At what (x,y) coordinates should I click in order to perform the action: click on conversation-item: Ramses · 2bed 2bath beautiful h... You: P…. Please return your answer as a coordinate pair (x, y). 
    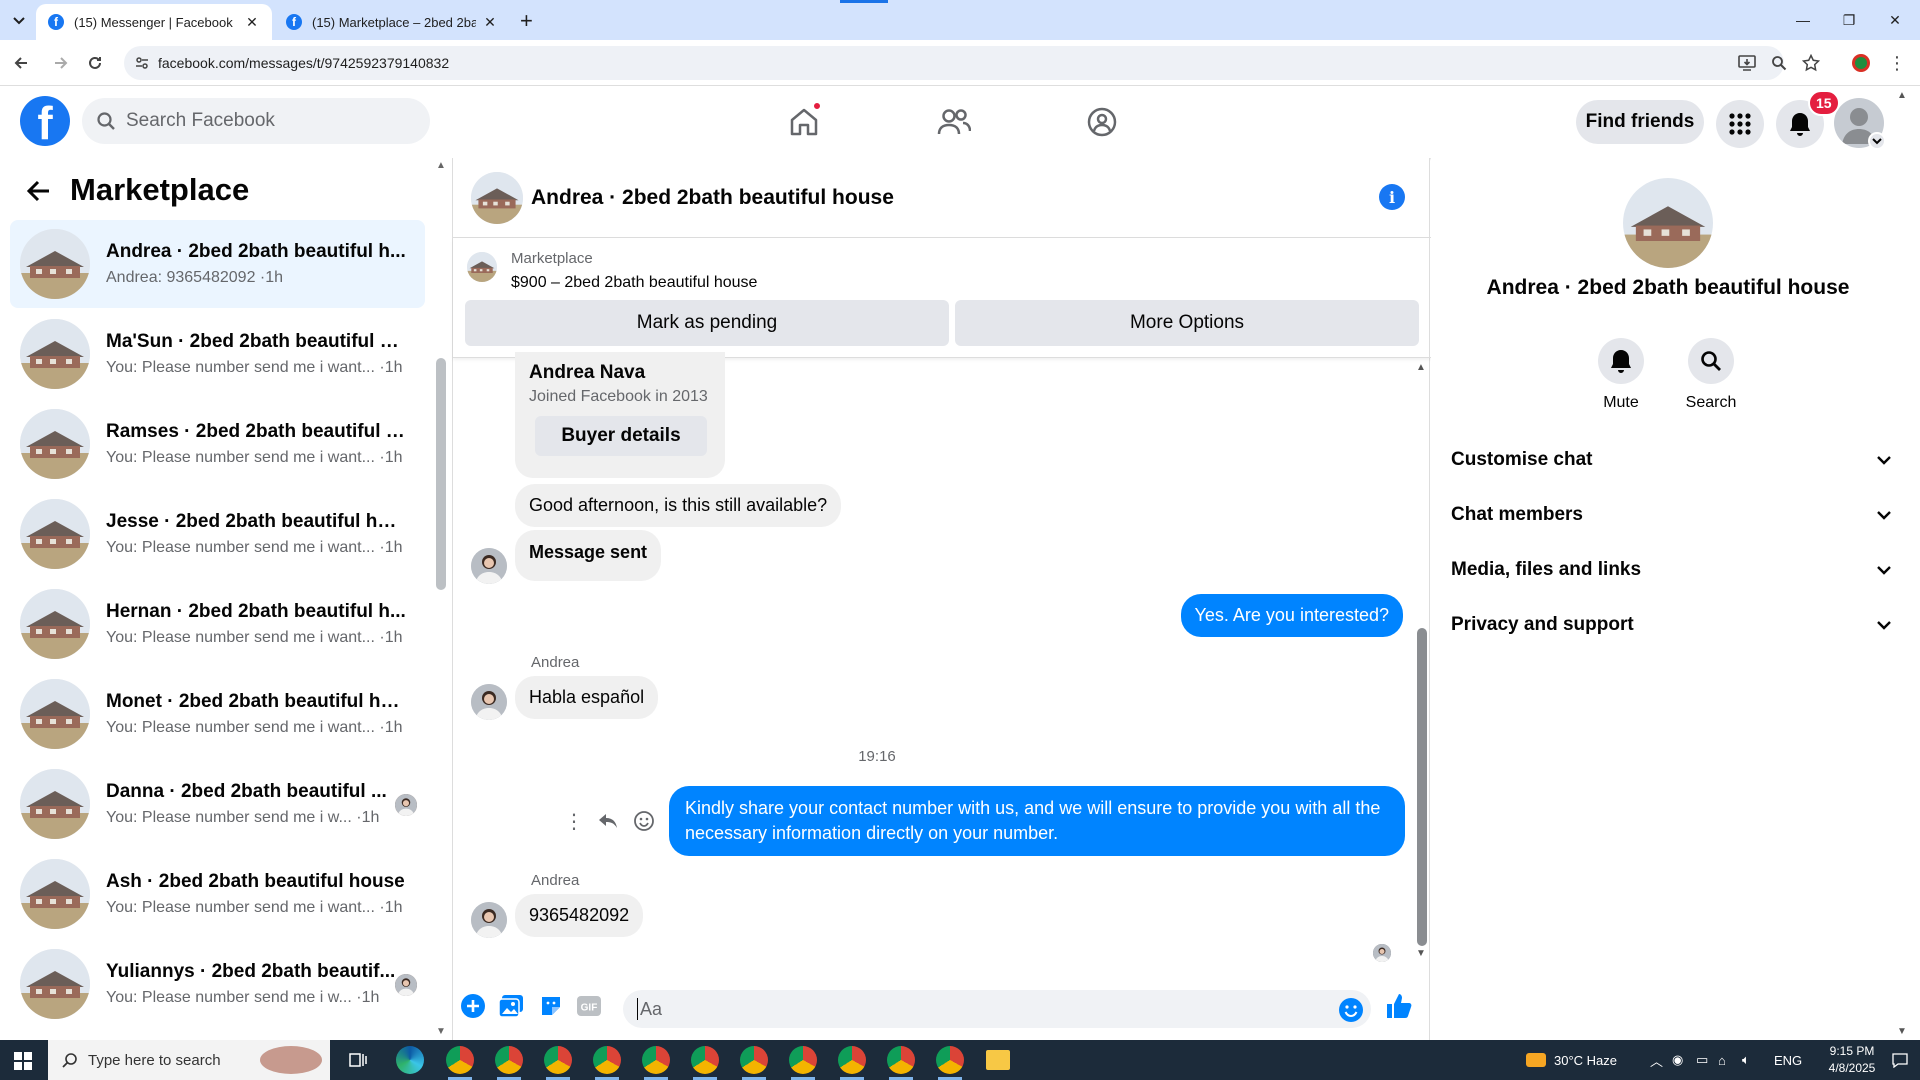
    Looking at the image, I should click on (217, 444).